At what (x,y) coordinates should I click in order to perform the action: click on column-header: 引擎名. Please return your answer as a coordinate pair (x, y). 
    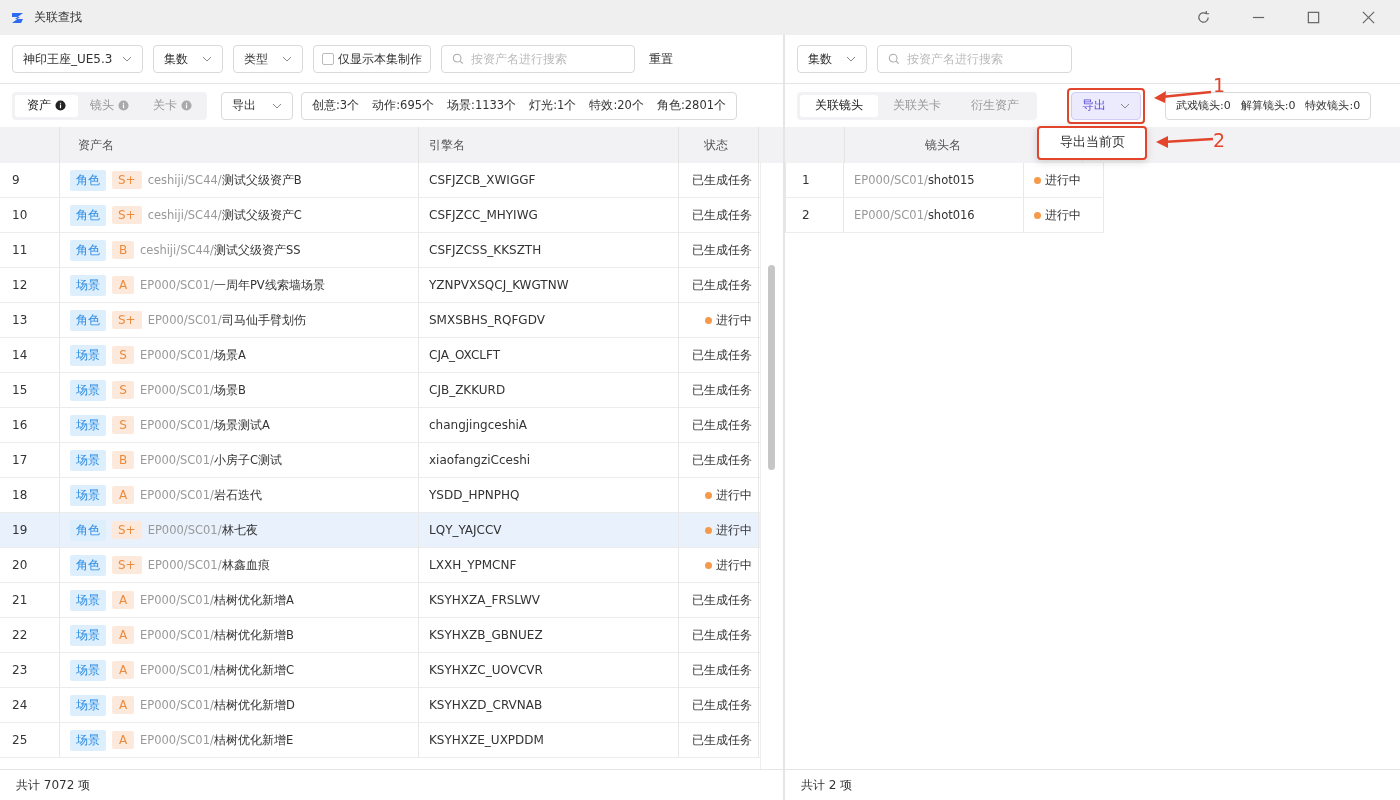
    Looking at the image, I should click on (549, 145).